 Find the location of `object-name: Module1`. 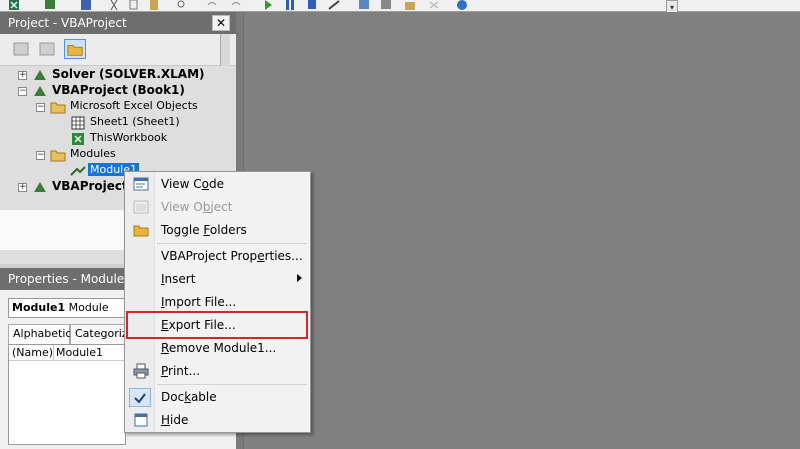

object-name: Module1 is located at coordinates (39, 307).